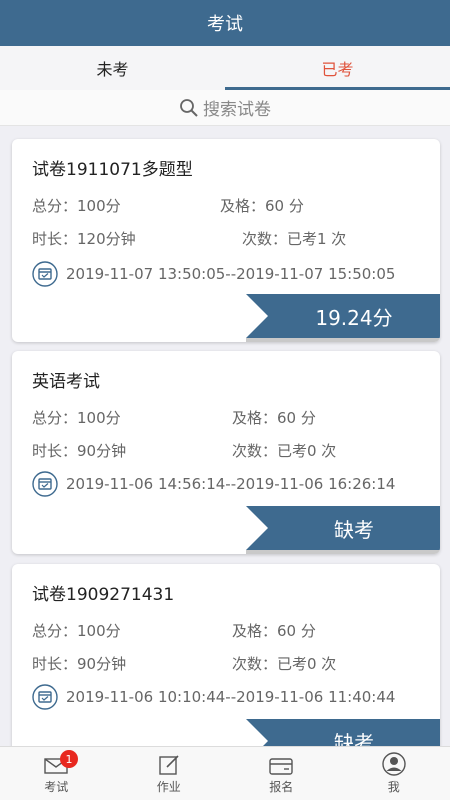 This screenshot has width=450, height=800. I want to click on app-header: 考试, so click(225, 23).